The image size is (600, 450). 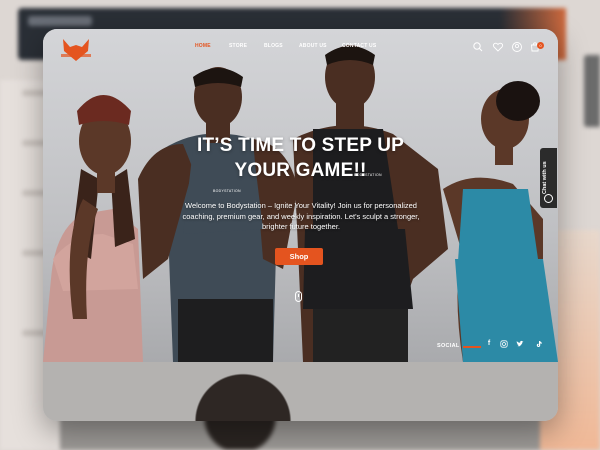 I want to click on chat-with-us-tab: Chat with us, so click(x=548, y=178).